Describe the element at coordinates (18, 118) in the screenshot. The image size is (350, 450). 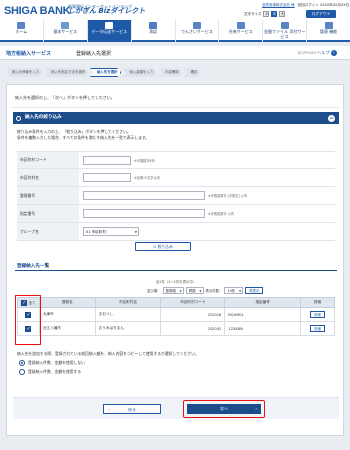
I see `search-icon` at that location.